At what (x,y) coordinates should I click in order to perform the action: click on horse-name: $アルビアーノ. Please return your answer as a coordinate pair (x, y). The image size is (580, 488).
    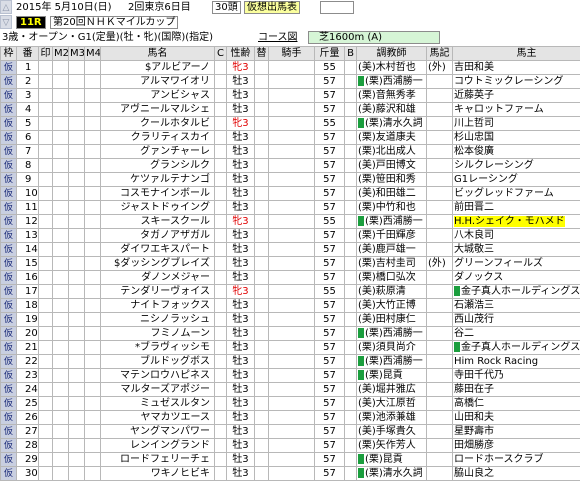
    Looking at the image, I should click on (157, 67).